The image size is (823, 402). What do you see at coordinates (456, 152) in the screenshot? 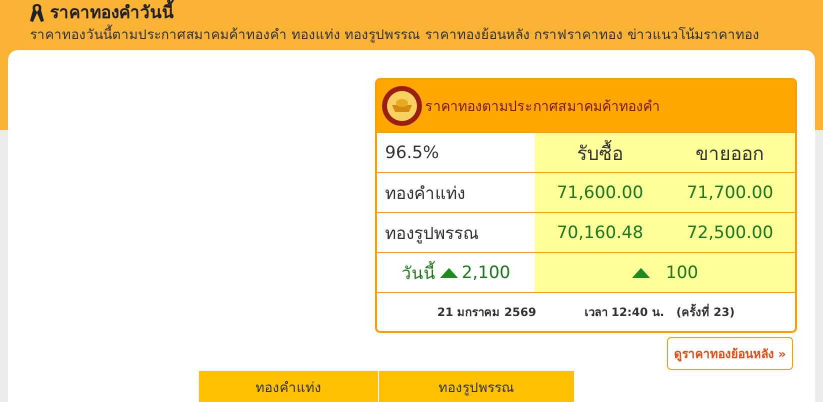
I see `purity-label: 96.5%` at bounding box center [456, 152].